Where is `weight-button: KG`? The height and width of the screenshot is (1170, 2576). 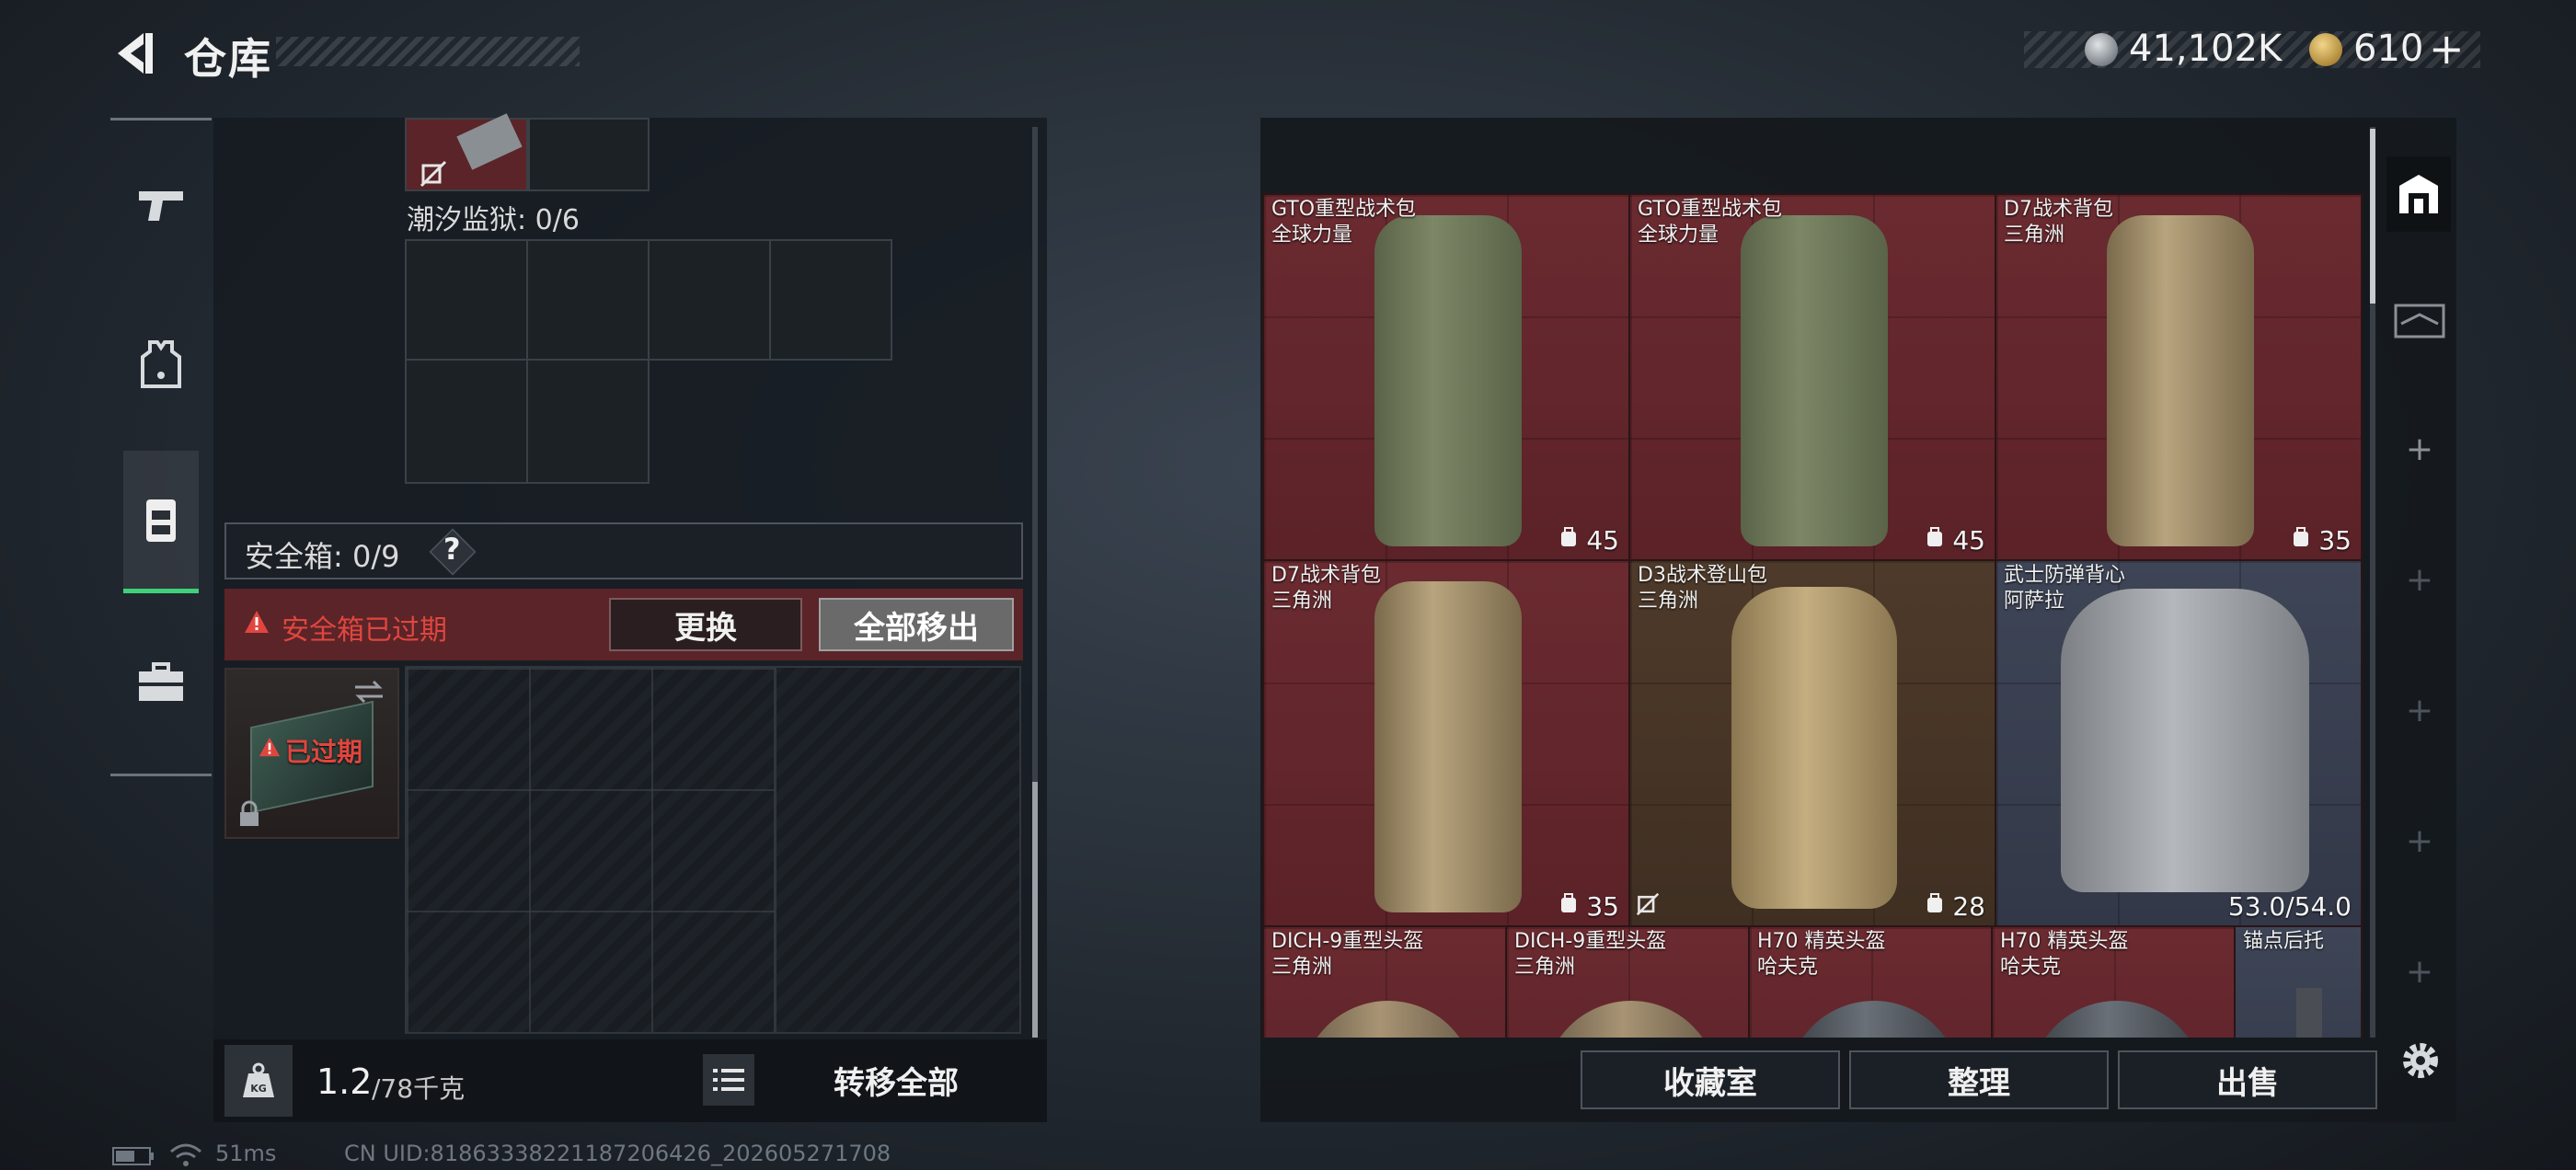
weight-button: KG is located at coordinates (258, 1081).